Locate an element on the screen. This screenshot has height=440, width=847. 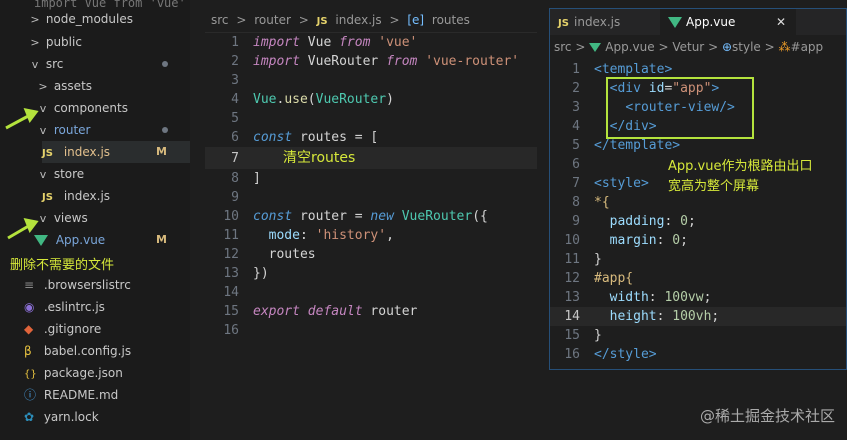
editor-tab-bar: JS index.js App.vue ✕ is located at coordinates (698, 22).